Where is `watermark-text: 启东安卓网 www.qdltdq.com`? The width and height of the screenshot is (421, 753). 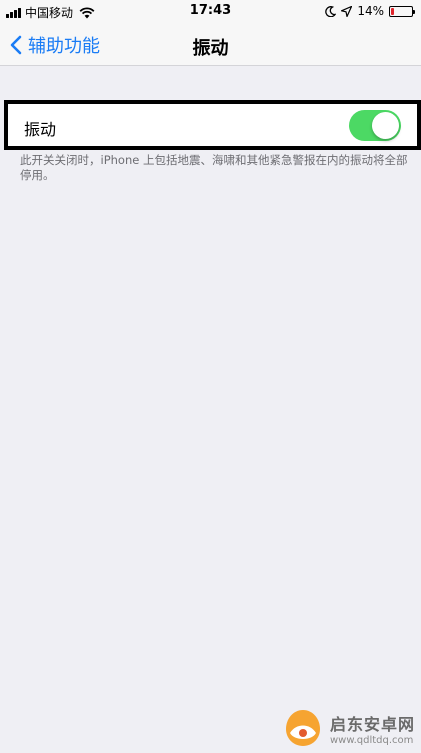
watermark-text: 启东安卓网 www.qdltdq.com is located at coordinates (372, 728).